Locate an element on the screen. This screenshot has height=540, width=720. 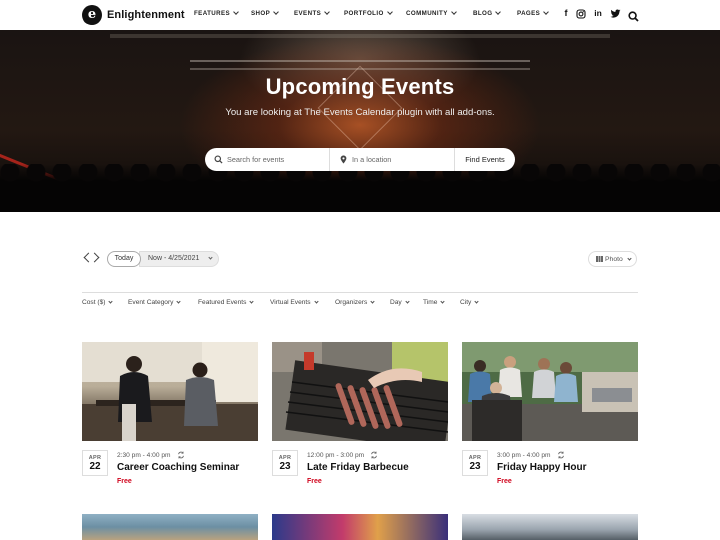
nav-item-features: FEATURES is located at coordinates (216, 13).